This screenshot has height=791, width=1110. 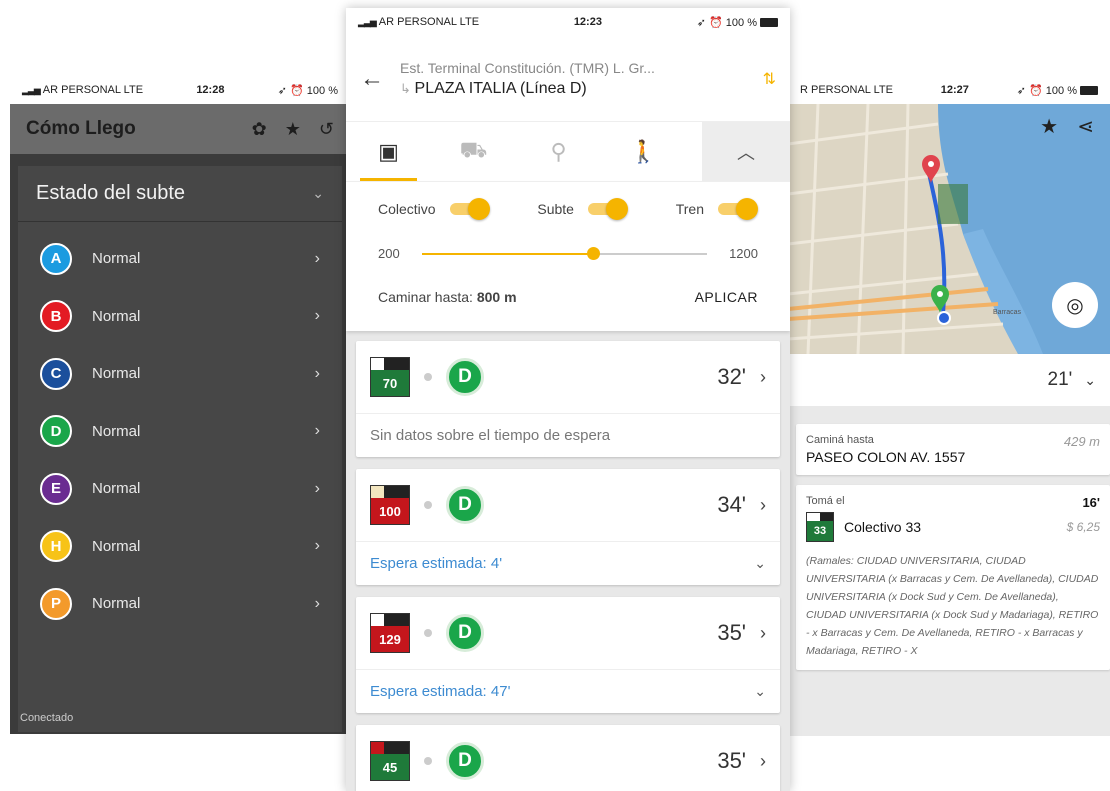 What do you see at coordinates (180, 432) in the screenshot?
I see `subte-line-row: D Normal ›` at bounding box center [180, 432].